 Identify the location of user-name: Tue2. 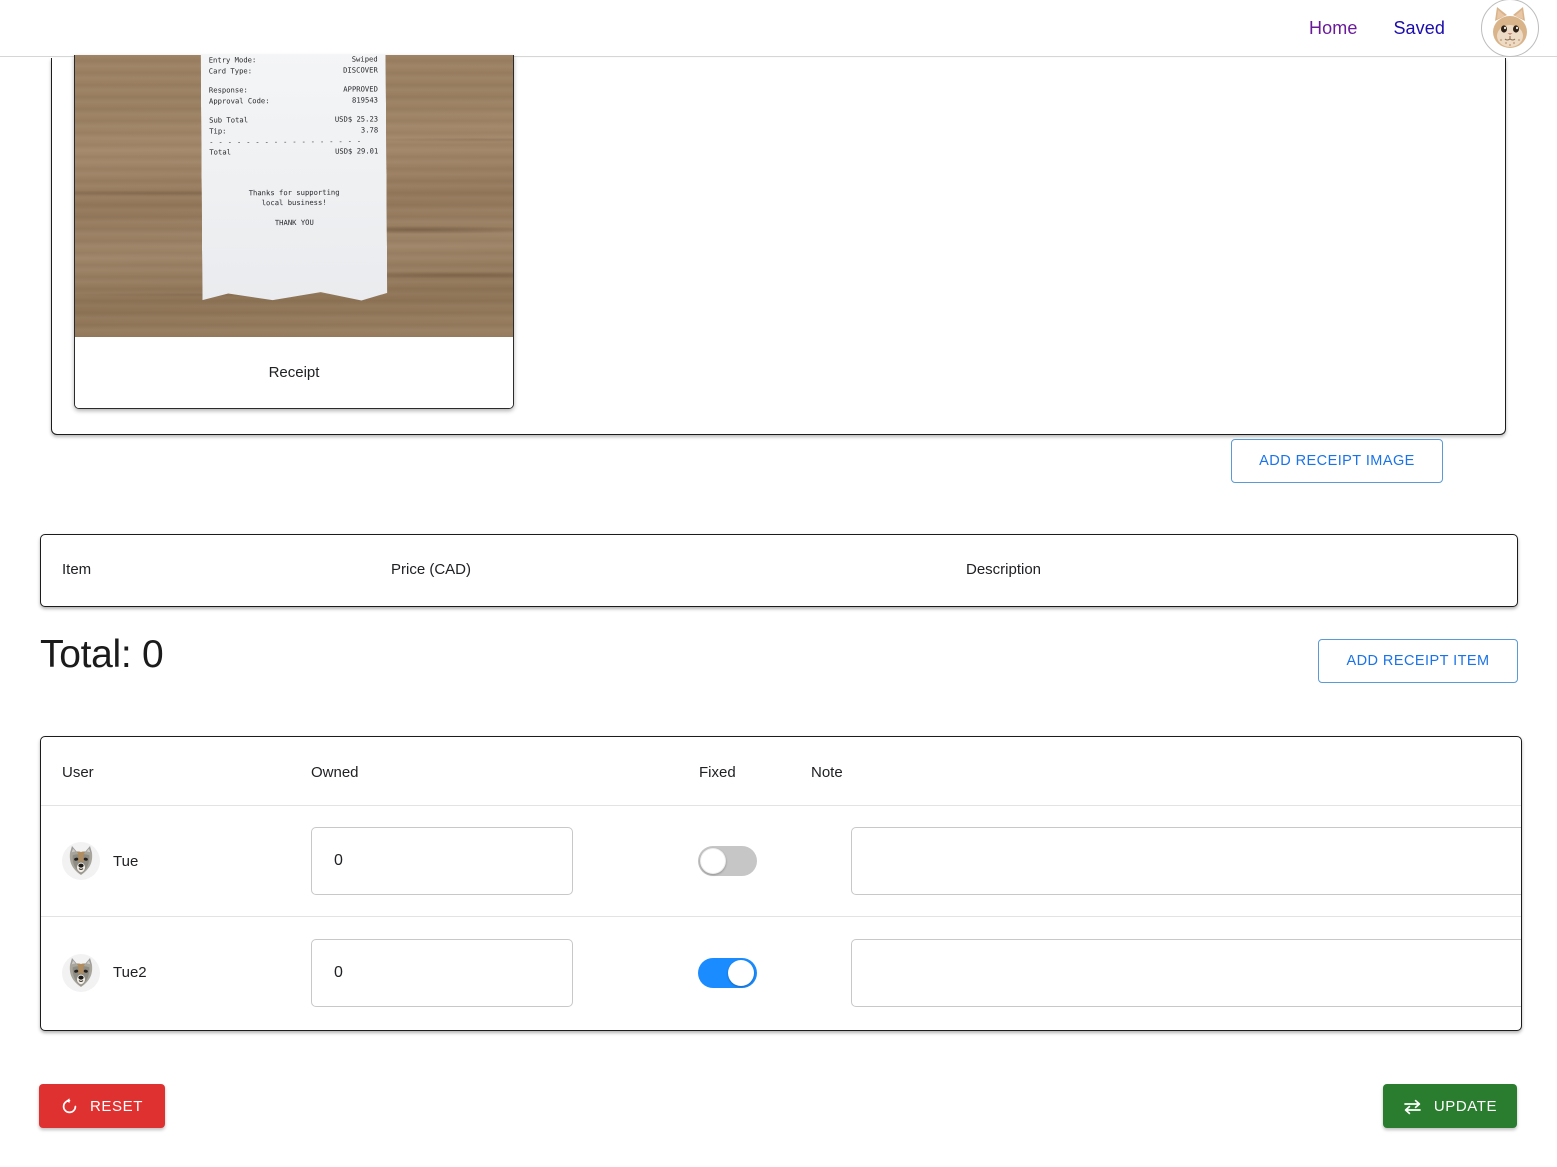
(130, 972).